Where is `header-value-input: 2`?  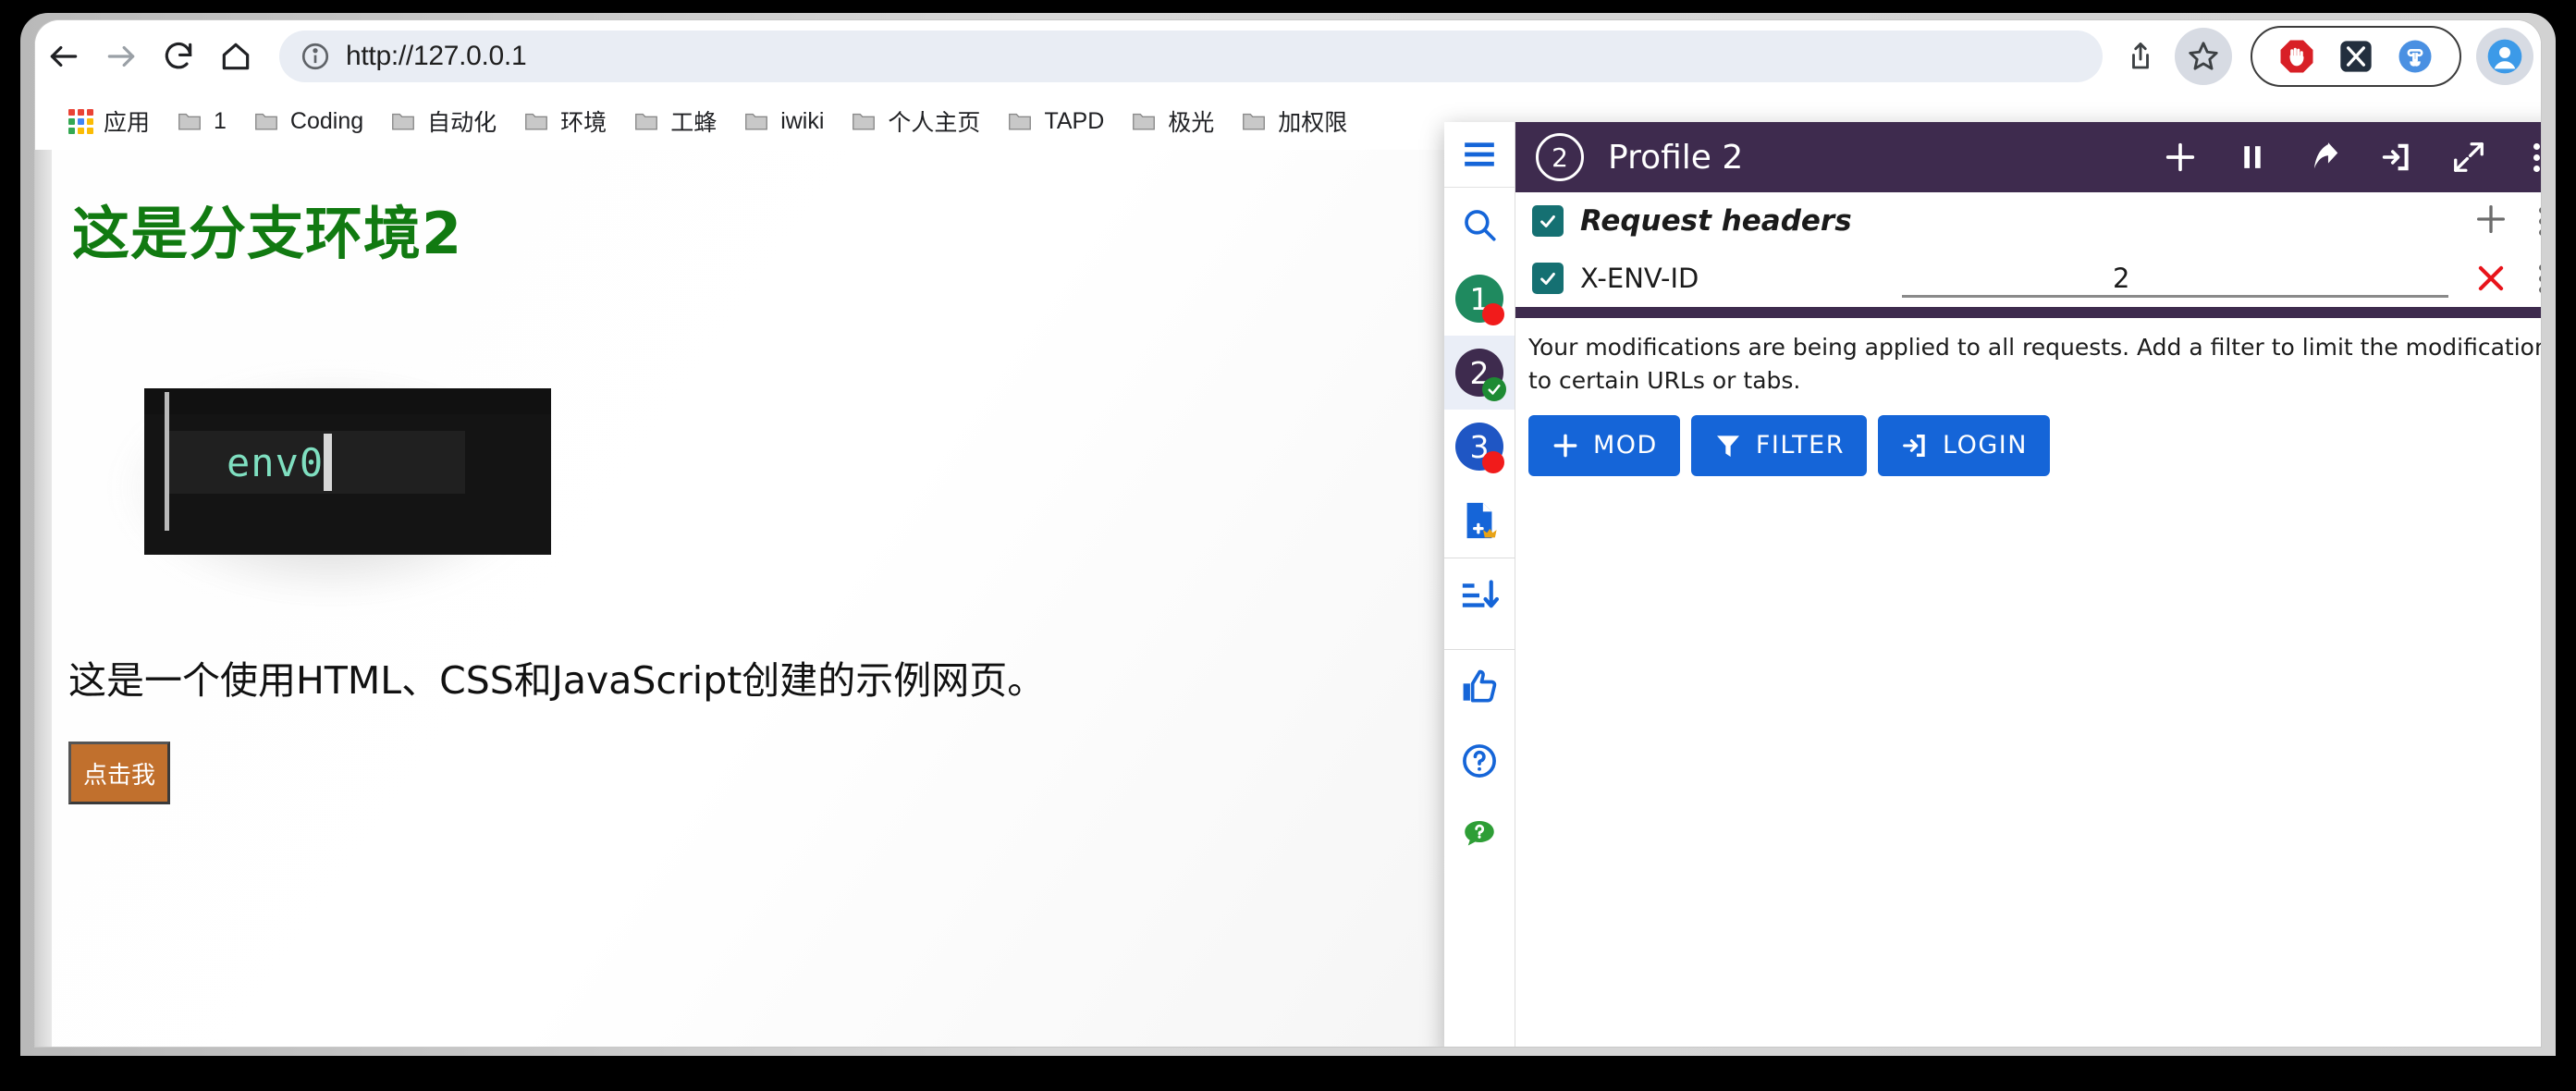
header-value-input: 2 is located at coordinates (2016, 278).